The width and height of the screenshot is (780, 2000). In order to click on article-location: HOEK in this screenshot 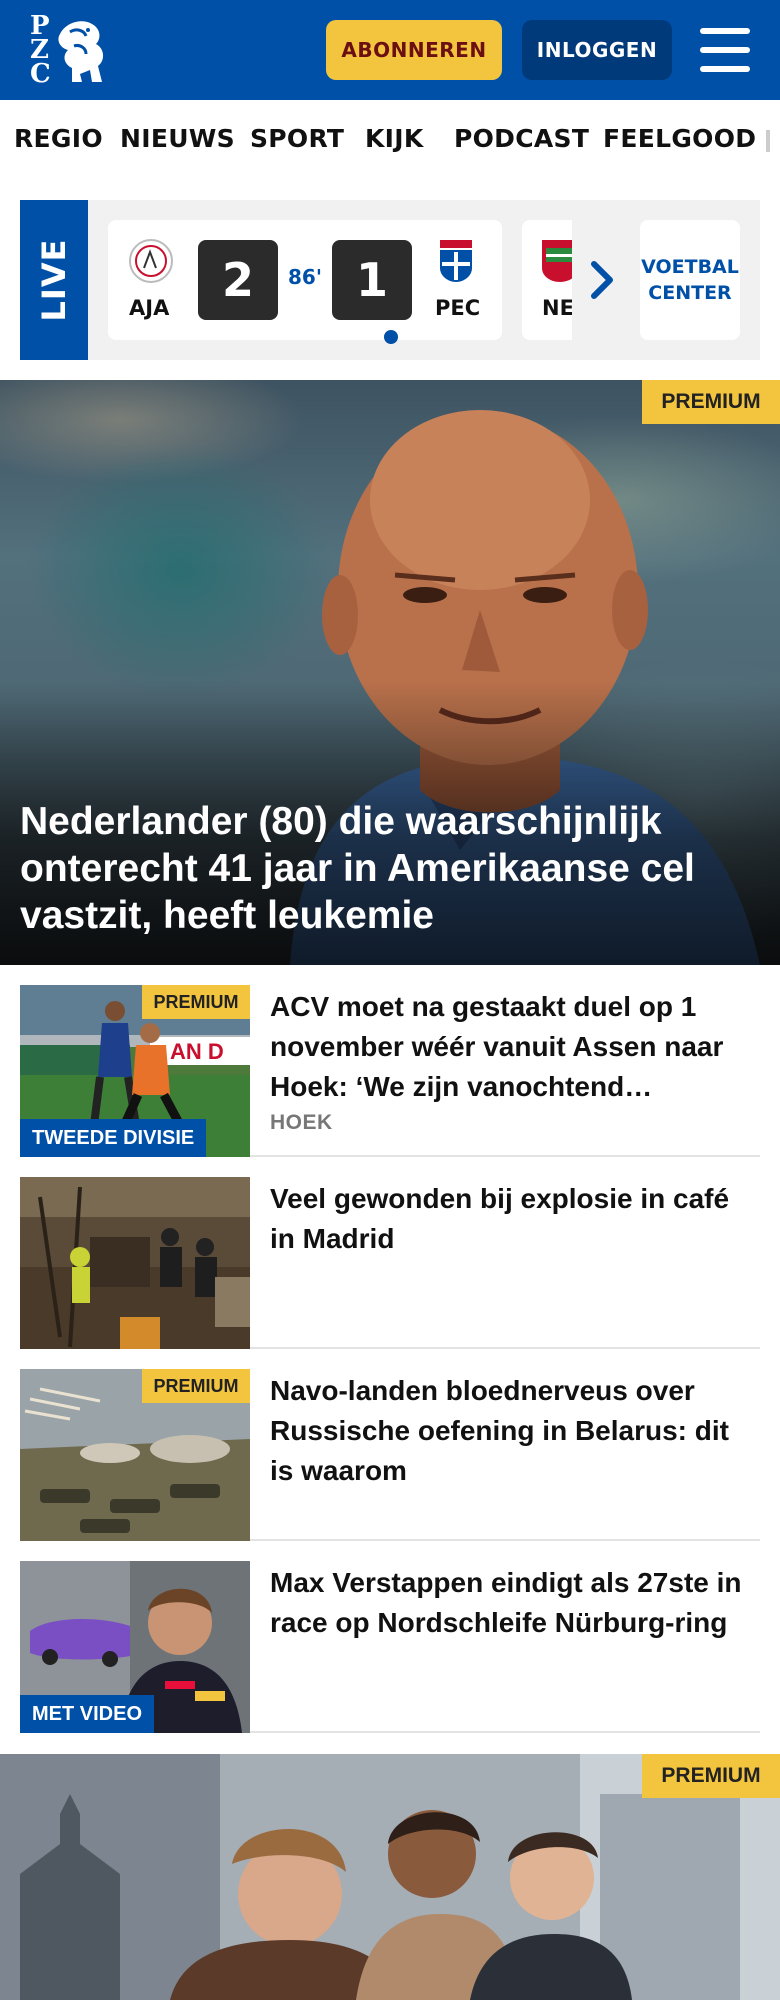, I will do `click(301, 1122)`.